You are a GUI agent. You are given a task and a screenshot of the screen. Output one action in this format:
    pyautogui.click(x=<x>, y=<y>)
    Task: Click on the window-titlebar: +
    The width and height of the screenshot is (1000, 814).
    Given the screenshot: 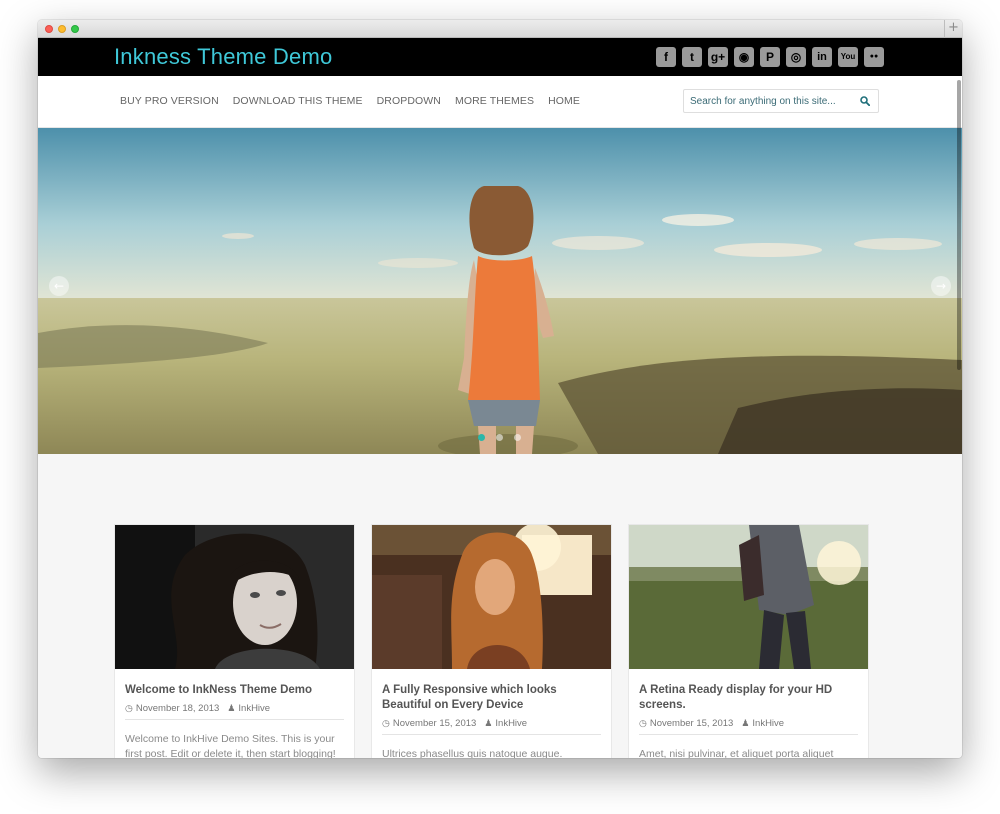 What is the action you would take?
    pyautogui.click(x=500, y=29)
    